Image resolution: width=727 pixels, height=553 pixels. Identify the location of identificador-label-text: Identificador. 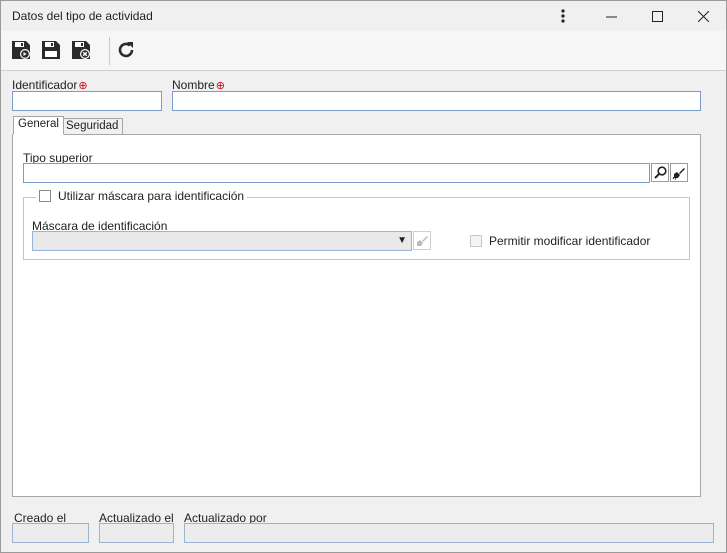
(45, 85).